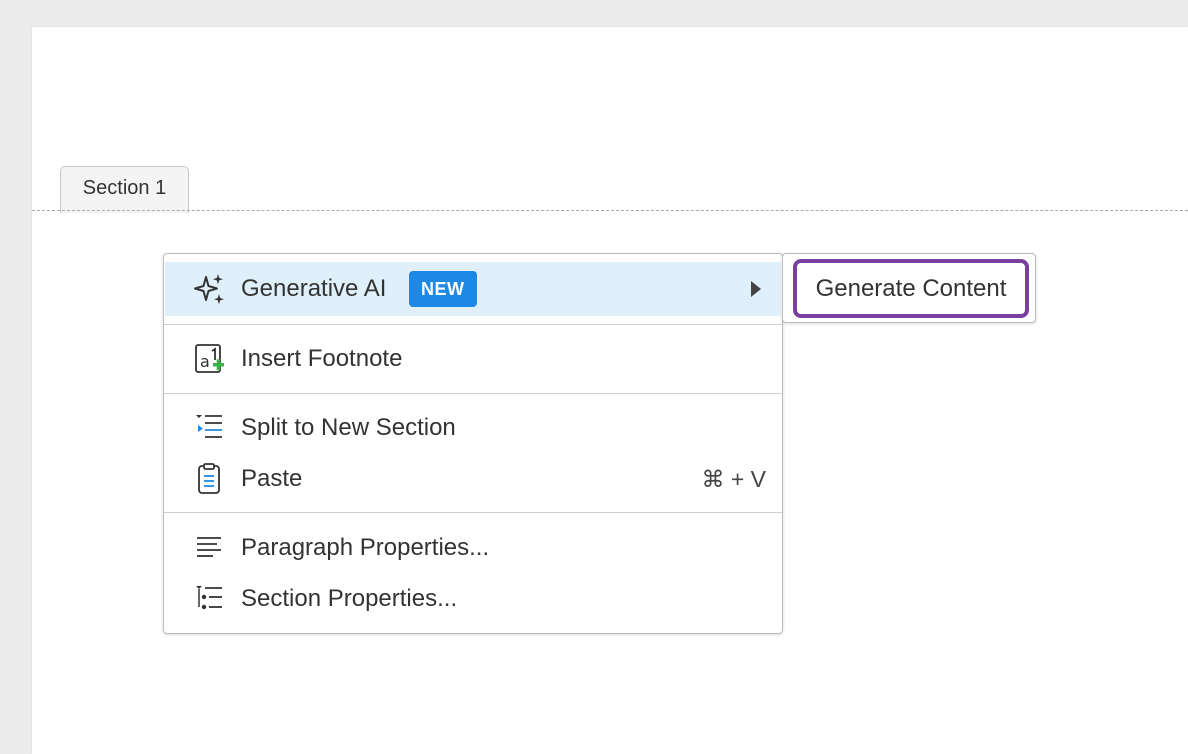  I want to click on paste-shortcut: ⌘ + V, so click(733, 478).